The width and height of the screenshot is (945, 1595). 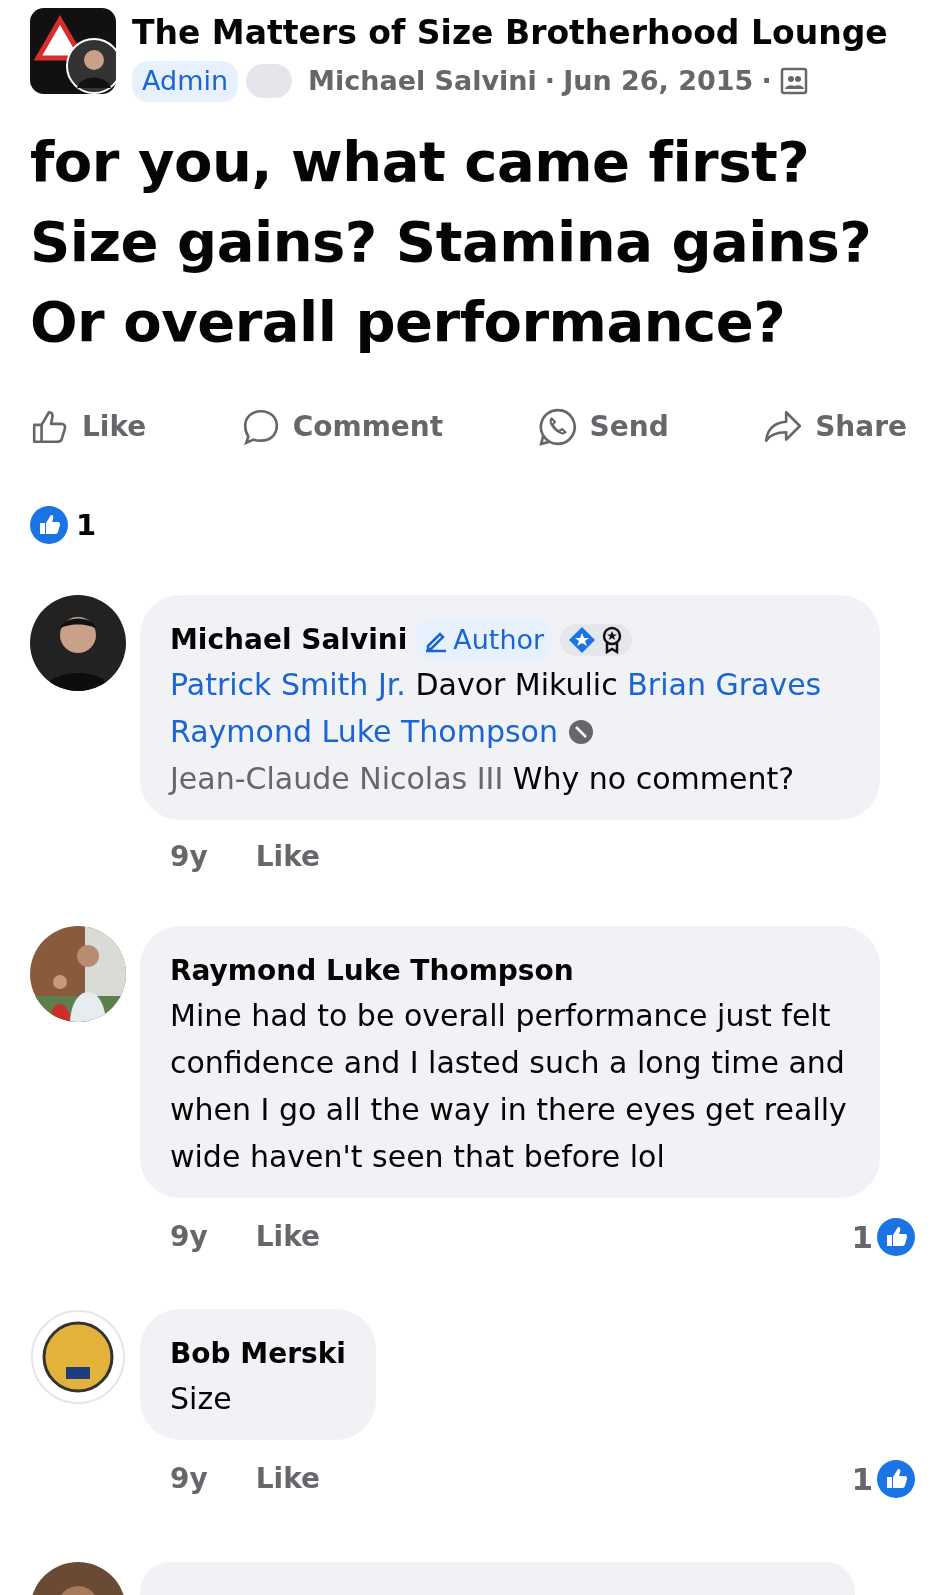 I want to click on author-name: Michael Salvini, so click(x=422, y=81).